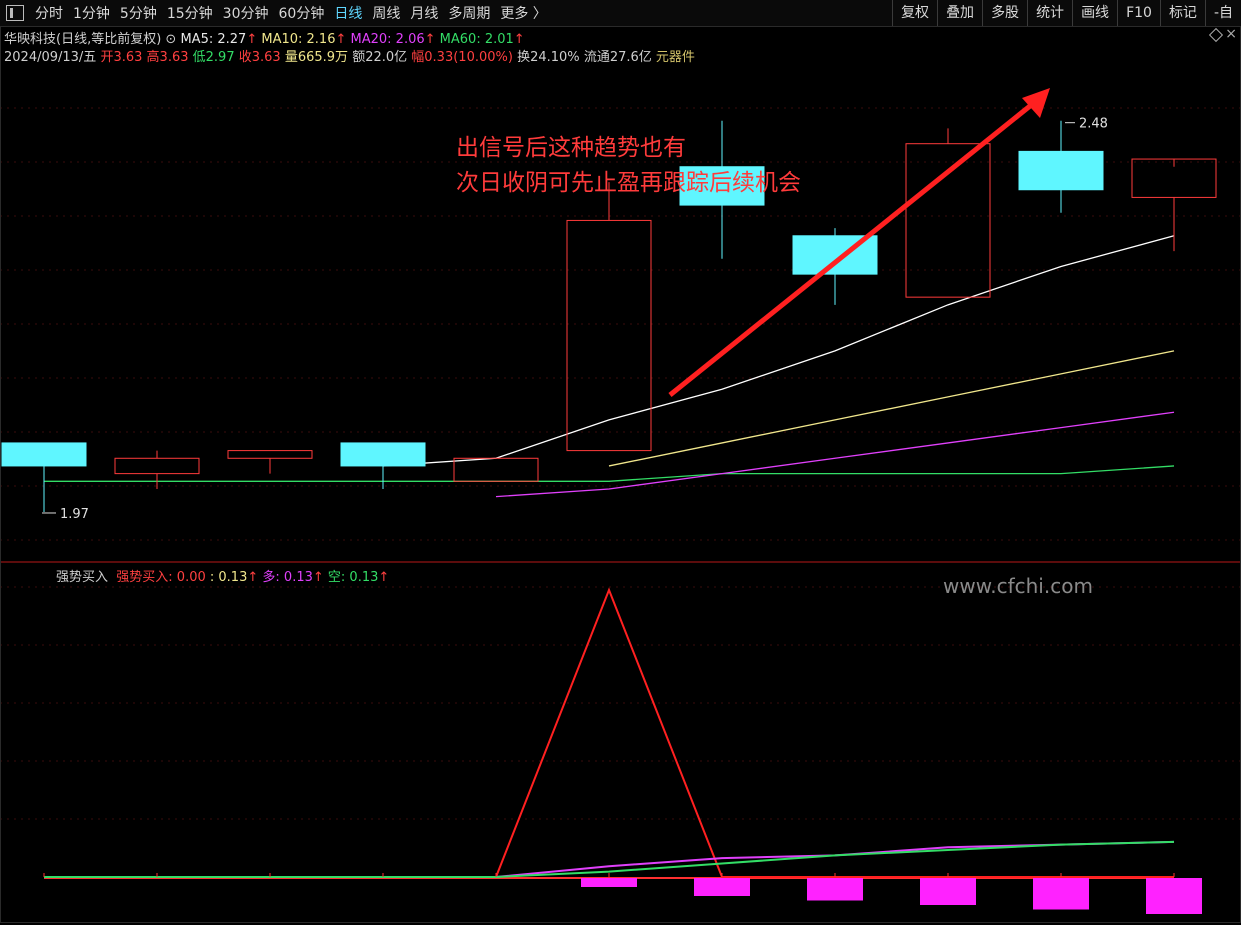  What do you see at coordinates (835, 454) in the screenshot?
I see `ma20-line` at bounding box center [835, 454].